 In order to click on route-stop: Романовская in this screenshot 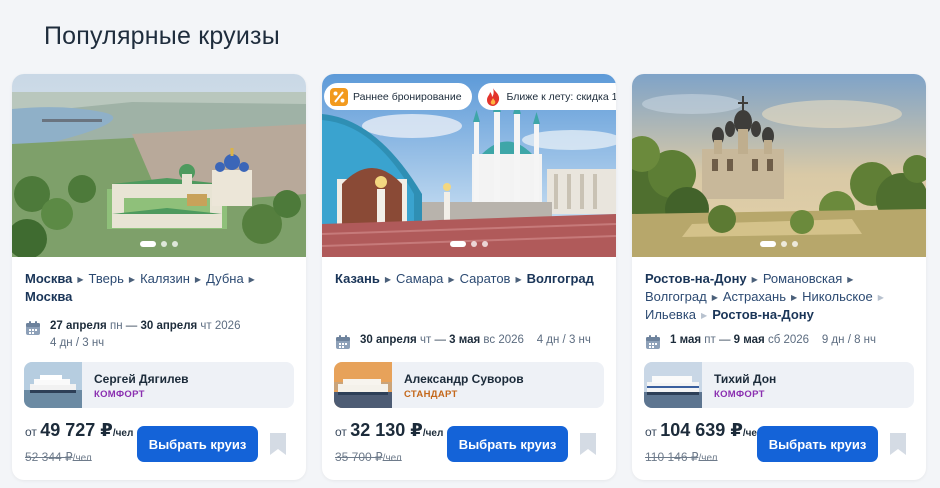, I will do `click(802, 278)`.